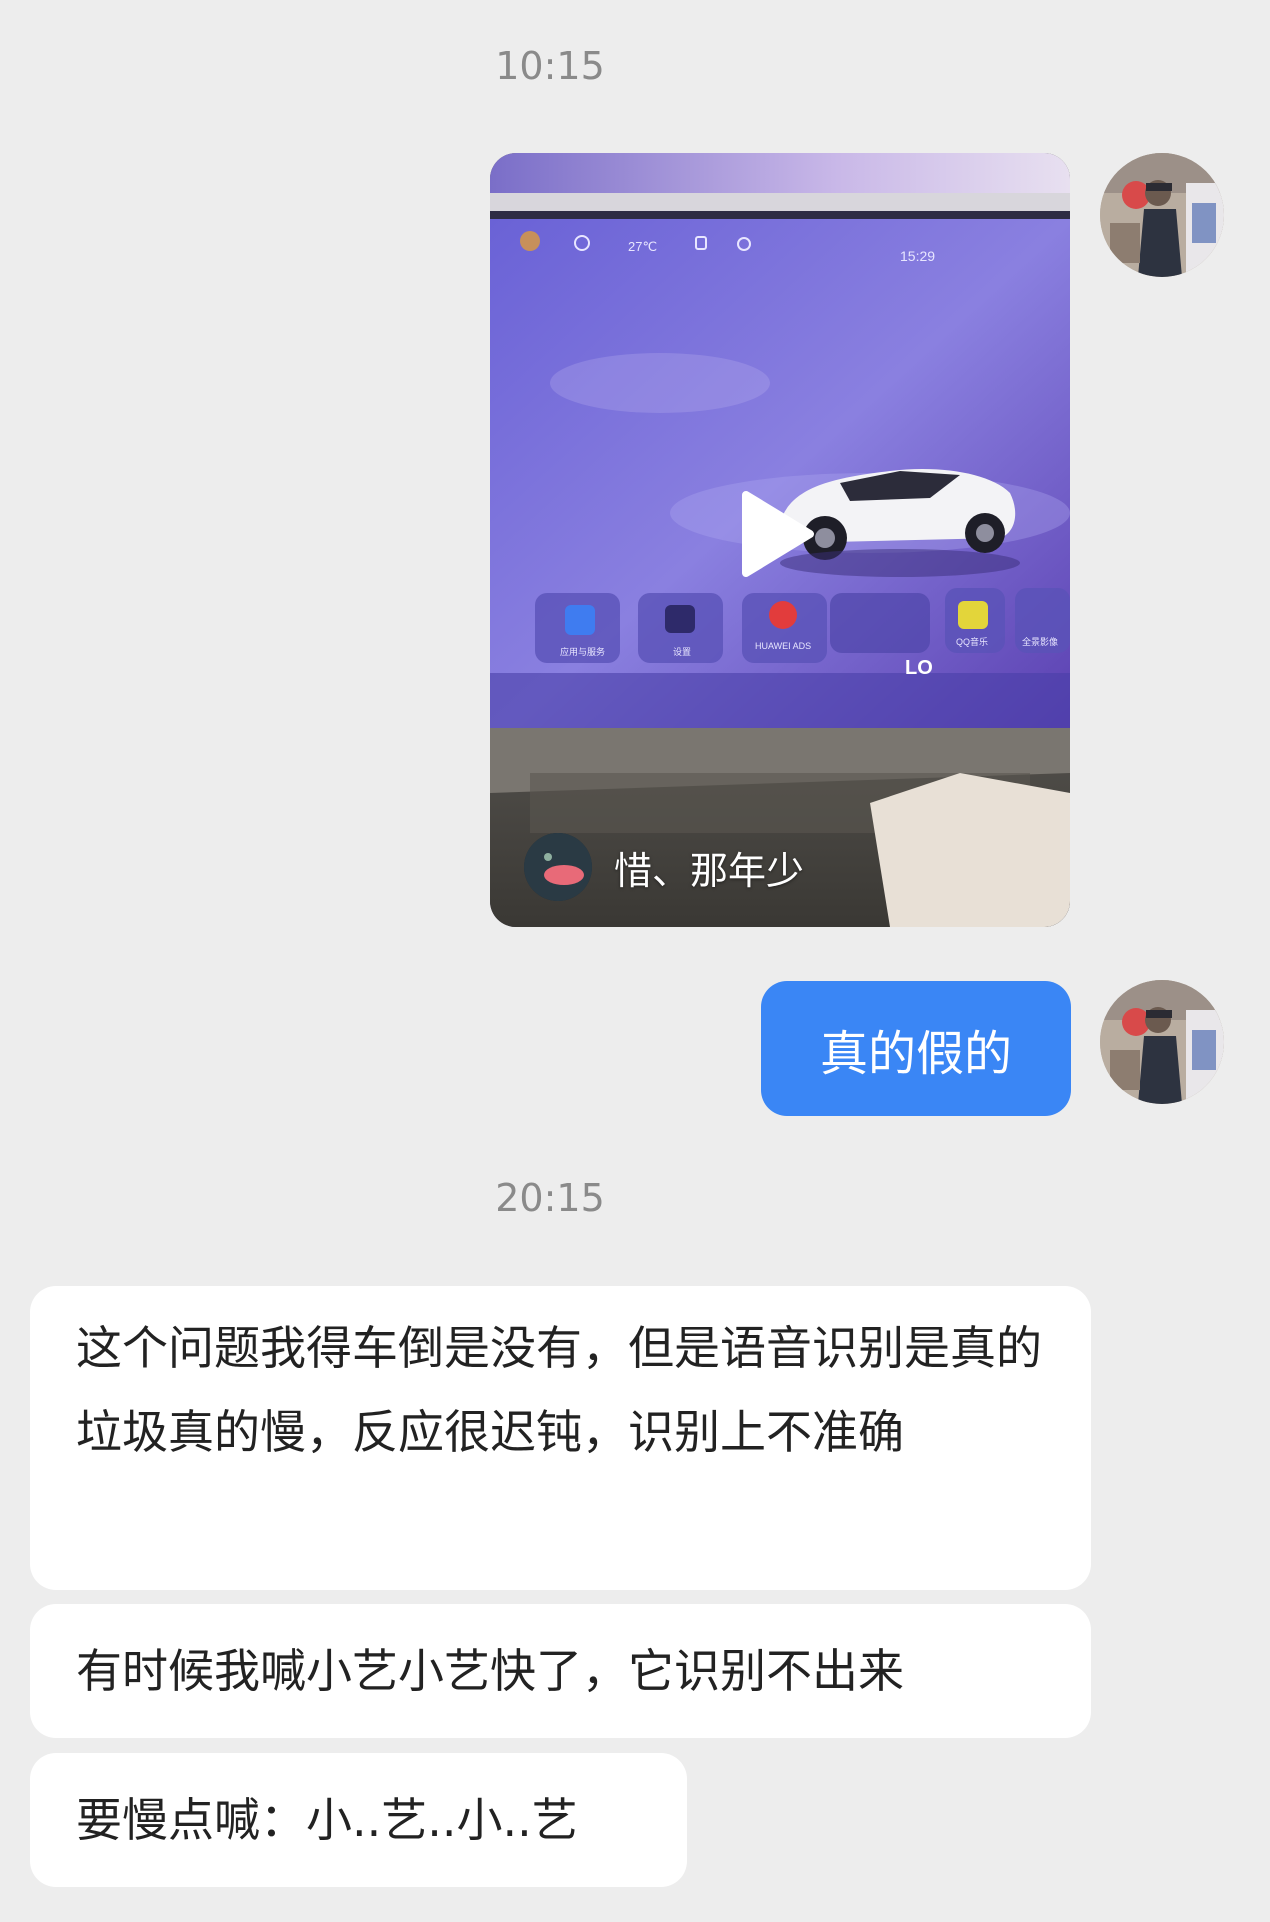  What do you see at coordinates (1040, 642) in the screenshot?
I see `dock-label-360: 全景影像` at bounding box center [1040, 642].